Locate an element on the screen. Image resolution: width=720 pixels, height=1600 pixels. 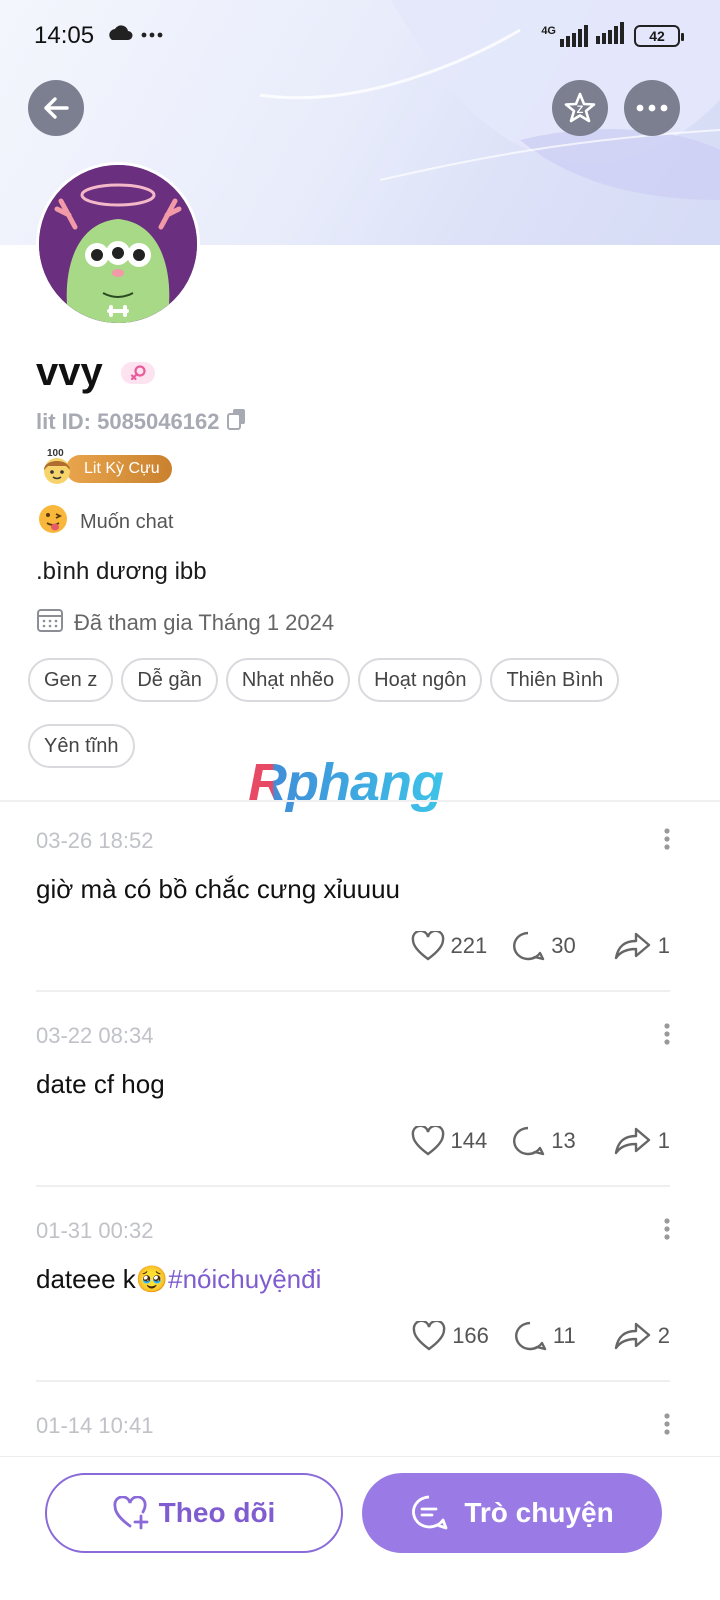
comment-count: 30 is located at coordinates (563, 945).